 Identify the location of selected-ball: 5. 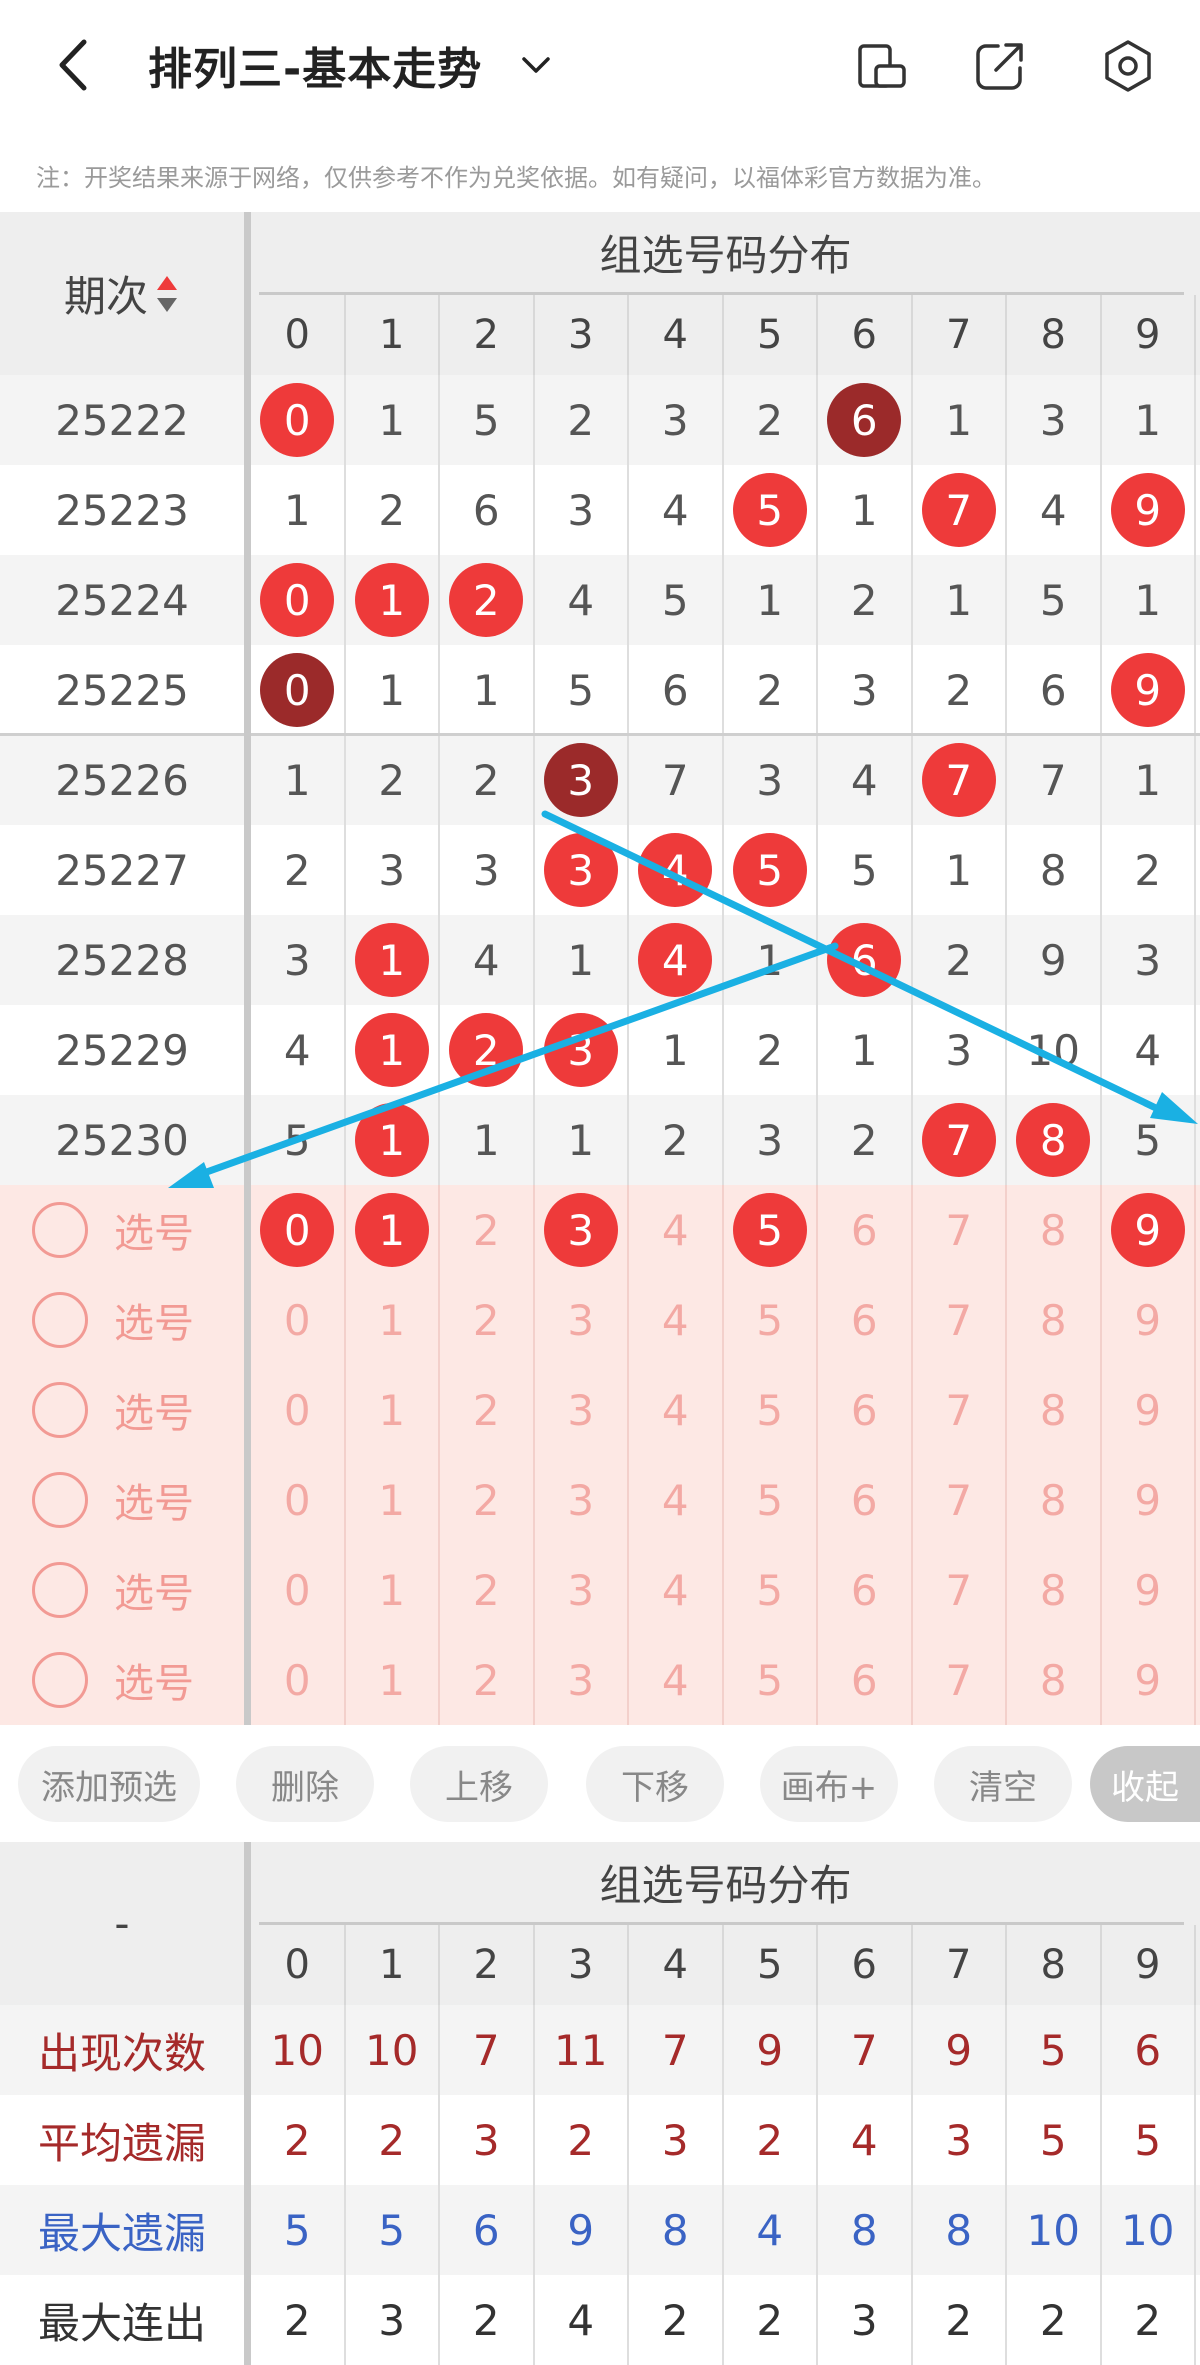
(769, 1230).